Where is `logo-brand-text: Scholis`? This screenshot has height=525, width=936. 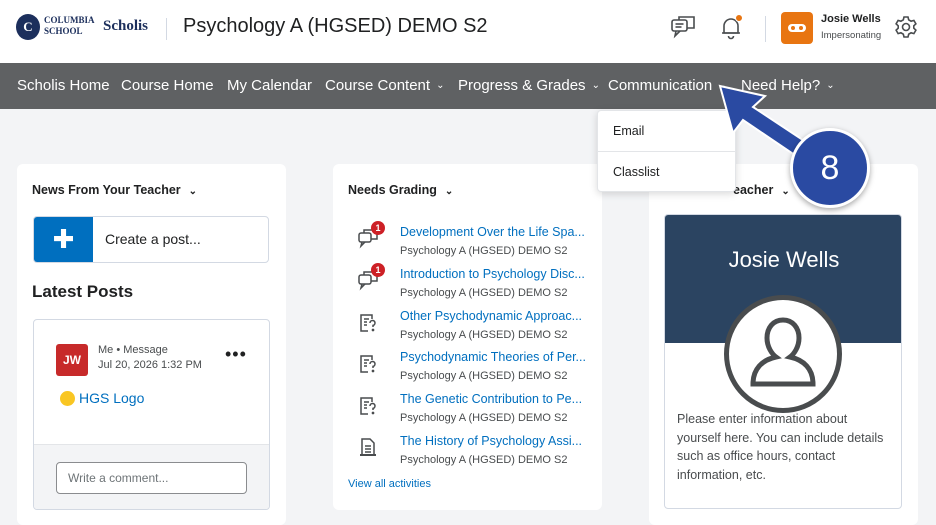
logo-brand-text: Scholis is located at coordinates (126, 26).